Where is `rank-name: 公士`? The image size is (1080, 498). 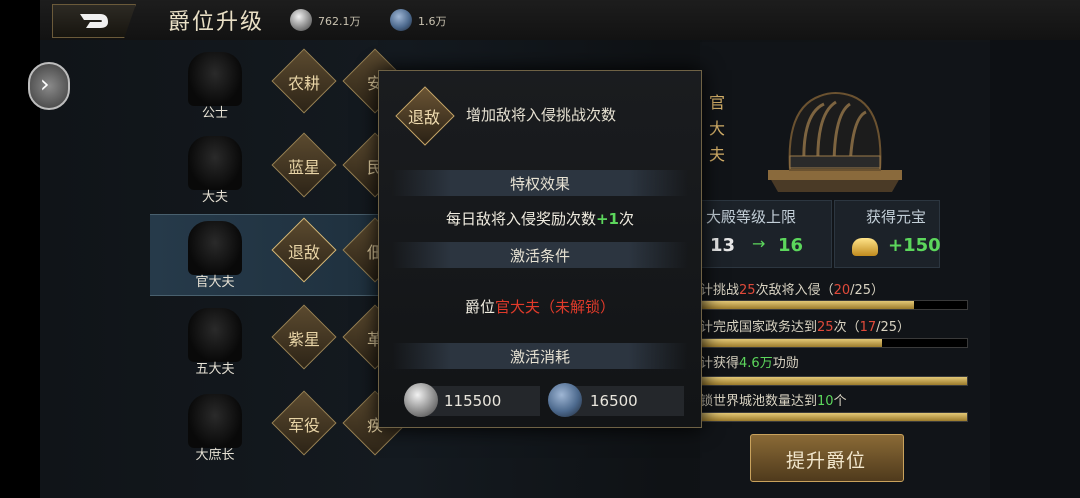
rank-name: 公士 is located at coordinates (214, 113).